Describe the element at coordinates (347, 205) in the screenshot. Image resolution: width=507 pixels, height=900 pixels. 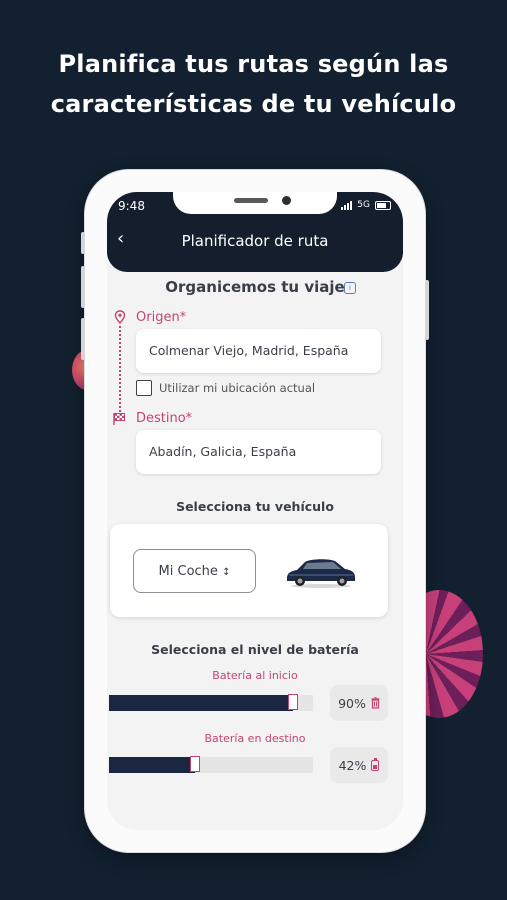
I see `signal-icon` at that location.